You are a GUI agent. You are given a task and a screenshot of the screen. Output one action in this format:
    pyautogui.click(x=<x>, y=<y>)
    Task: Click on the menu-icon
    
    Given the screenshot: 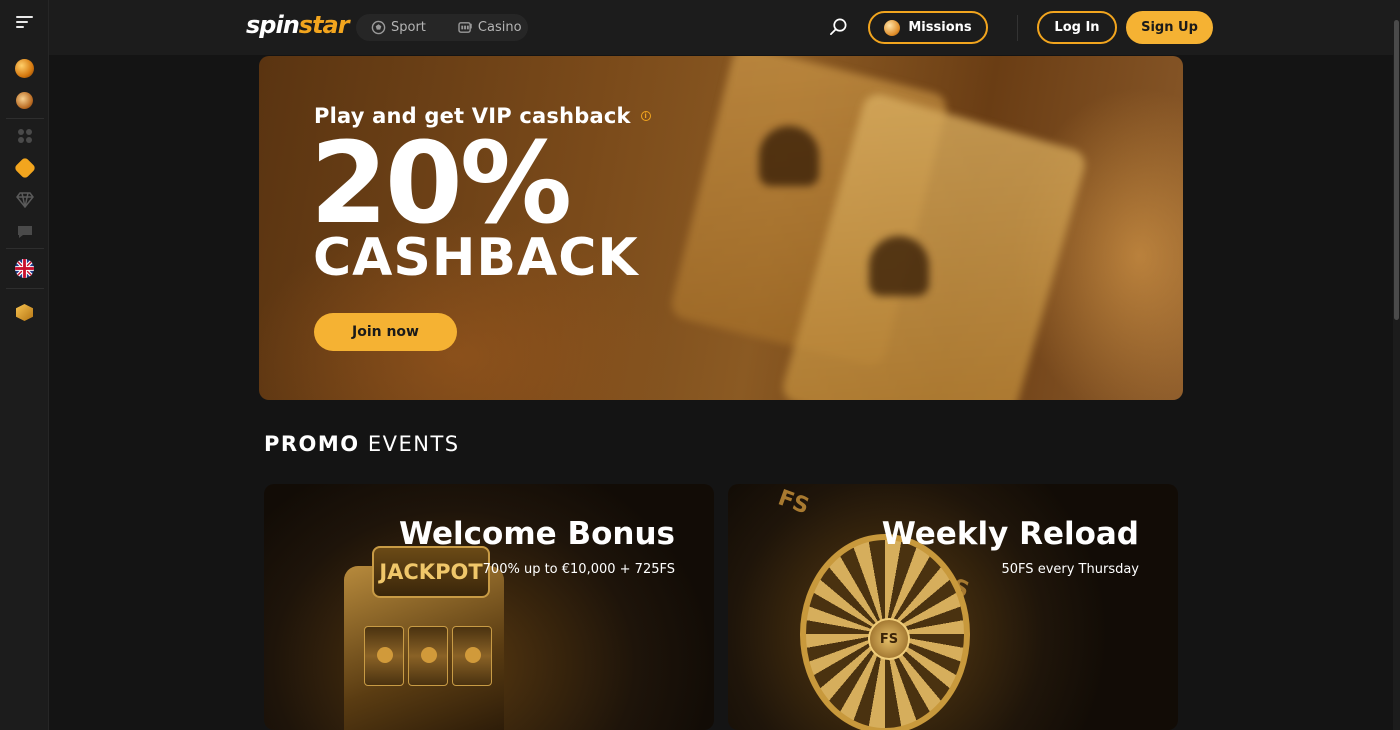 What is the action you would take?
    pyautogui.click(x=24, y=22)
    